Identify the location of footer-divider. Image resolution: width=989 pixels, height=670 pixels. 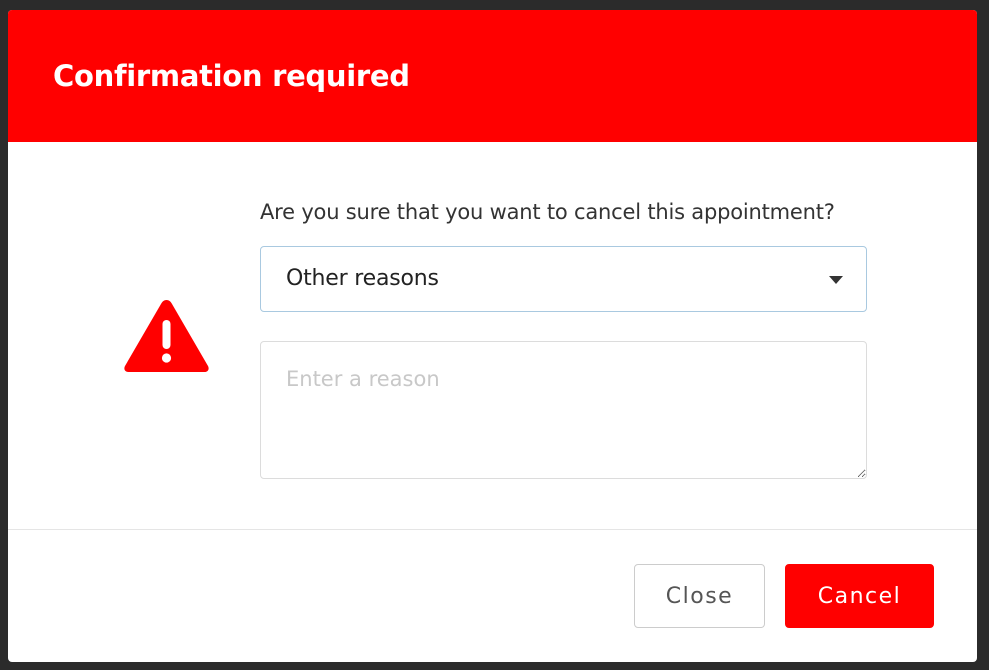
(492, 529).